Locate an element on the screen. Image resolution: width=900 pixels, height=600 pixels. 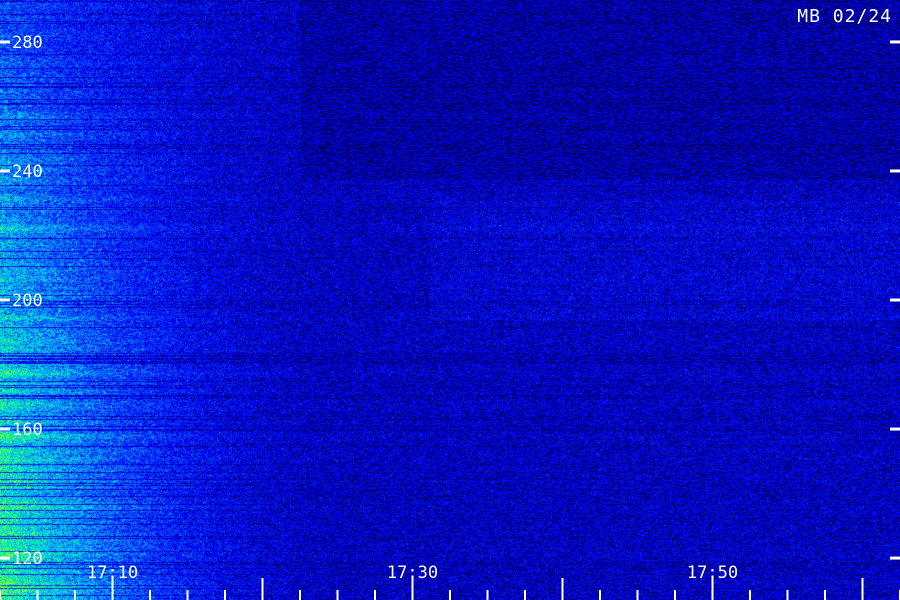
y-tick-label-280: 280 is located at coordinates (27, 43).